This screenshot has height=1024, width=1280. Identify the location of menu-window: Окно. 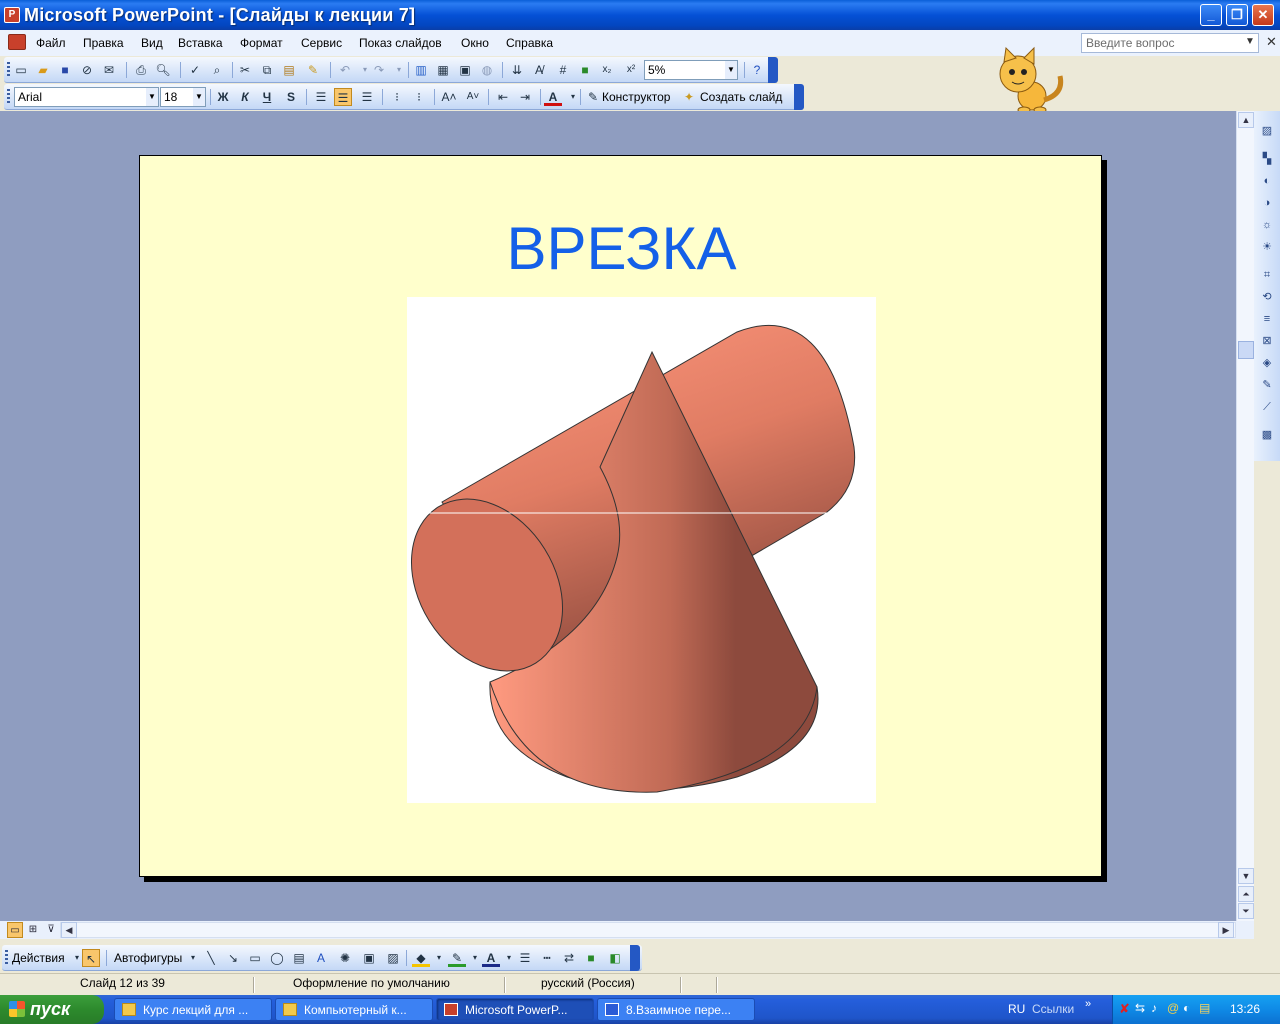
(475, 43).